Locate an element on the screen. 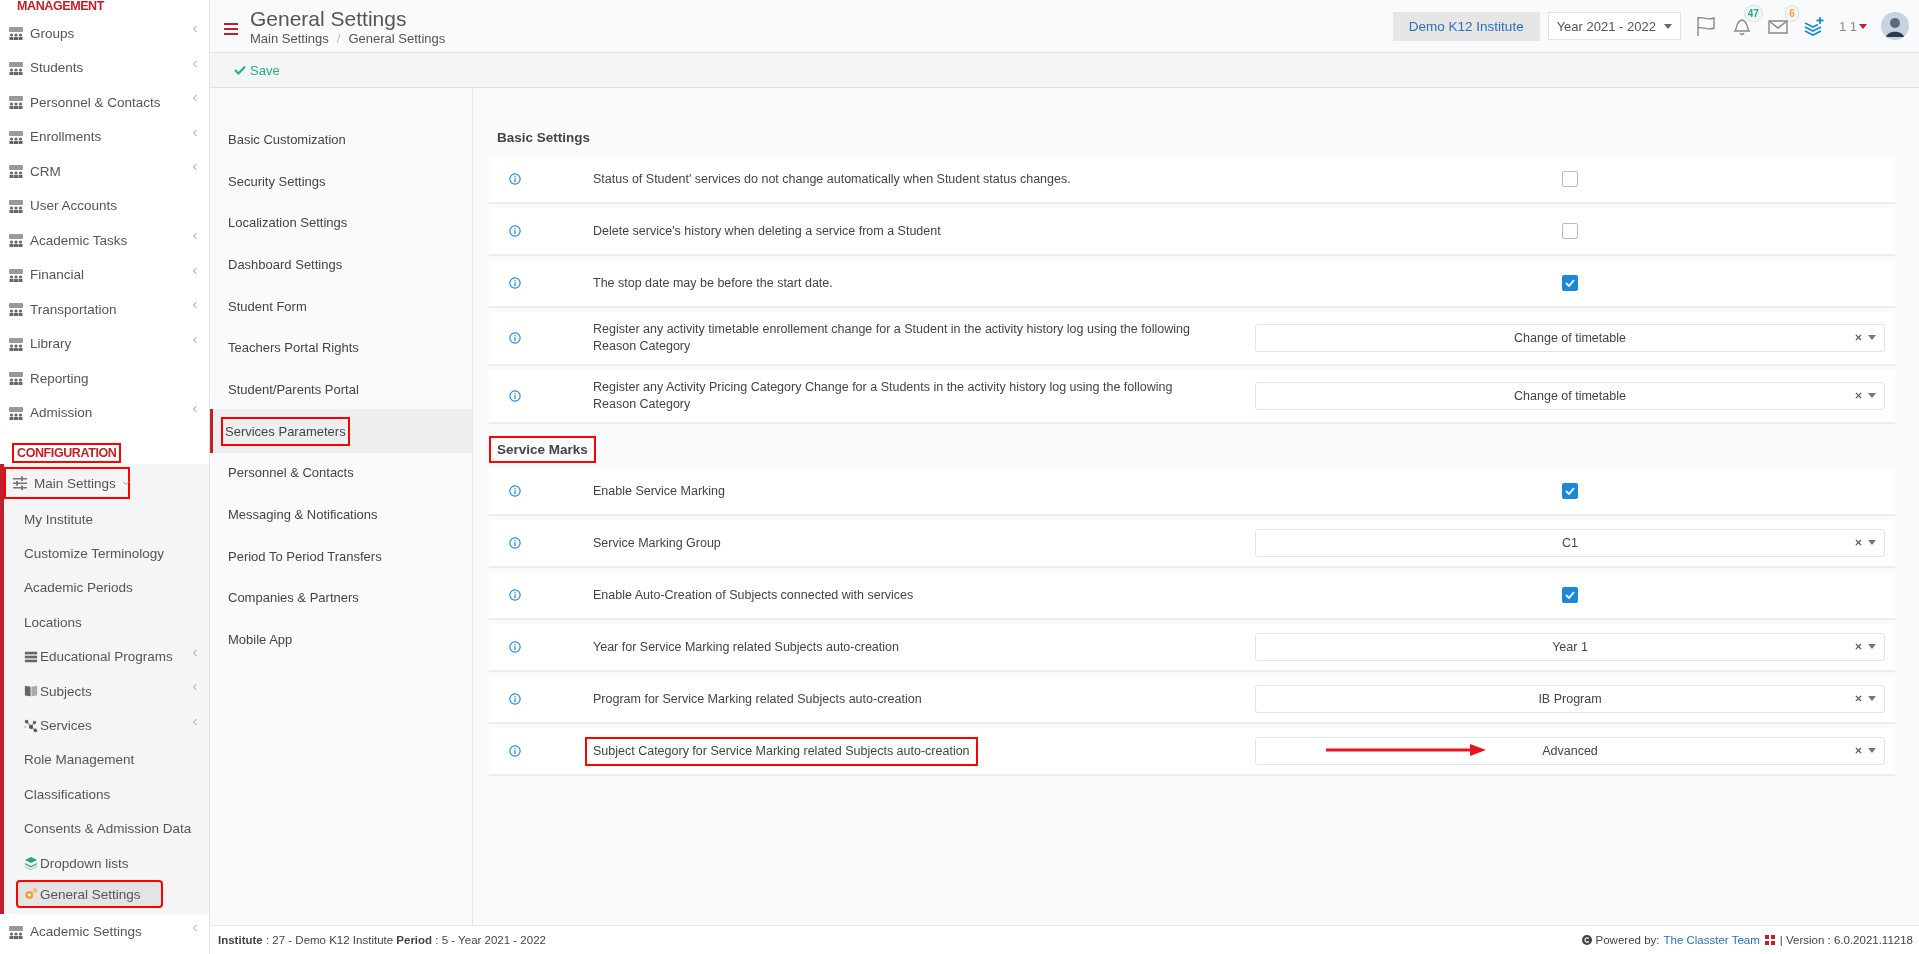 Image resolution: width=1919 pixels, height=954 pixels. settings-nav-item: Basic Customization is located at coordinates (341, 140).